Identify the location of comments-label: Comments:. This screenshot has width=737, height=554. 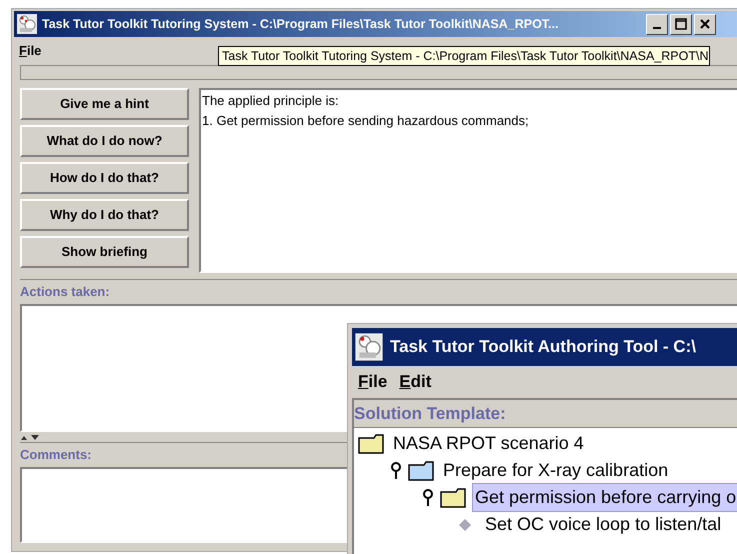
(56, 454).